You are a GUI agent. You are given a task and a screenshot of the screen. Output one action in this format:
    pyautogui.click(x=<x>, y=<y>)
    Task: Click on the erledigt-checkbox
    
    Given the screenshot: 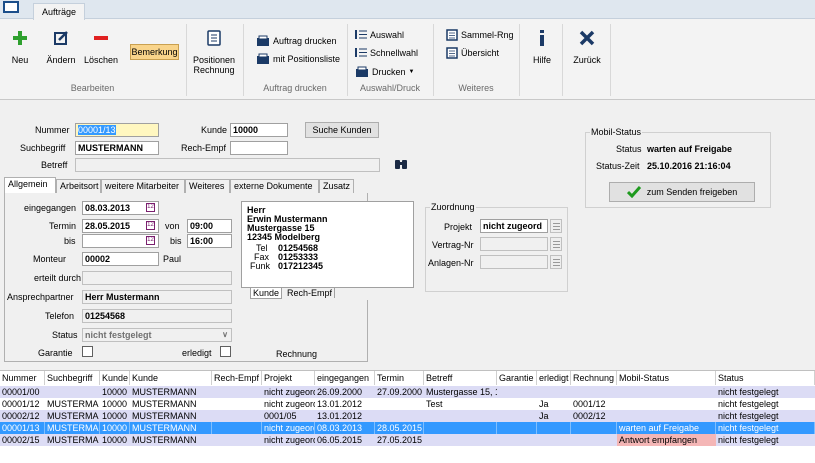 What is the action you would take?
    pyautogui.click(x=225, y=351)
    